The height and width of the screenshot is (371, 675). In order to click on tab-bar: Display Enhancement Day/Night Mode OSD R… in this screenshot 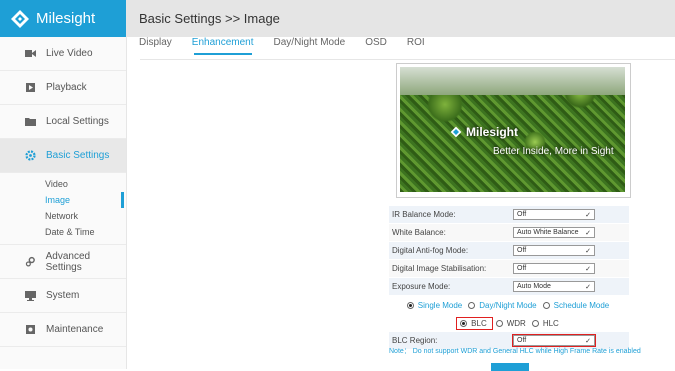, I will do `click(401, 48)`.